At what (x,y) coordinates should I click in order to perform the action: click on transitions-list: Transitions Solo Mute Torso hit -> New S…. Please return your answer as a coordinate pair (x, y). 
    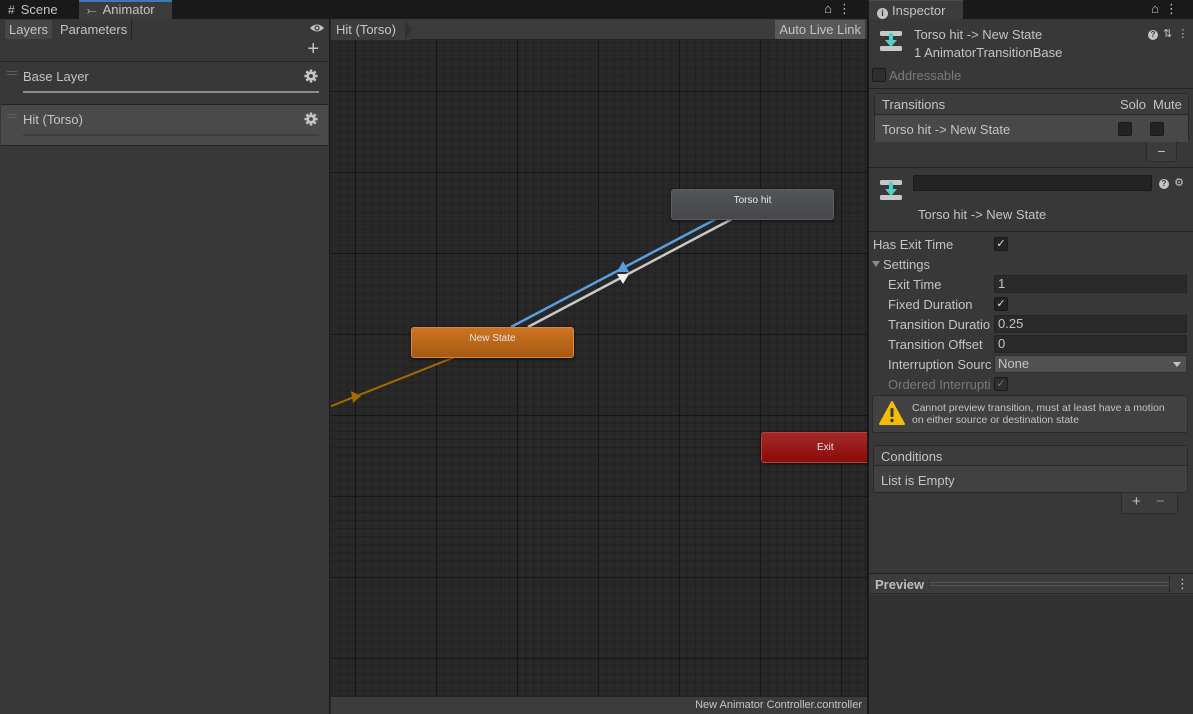
    Looking at the image, I should click on (1031, 117).